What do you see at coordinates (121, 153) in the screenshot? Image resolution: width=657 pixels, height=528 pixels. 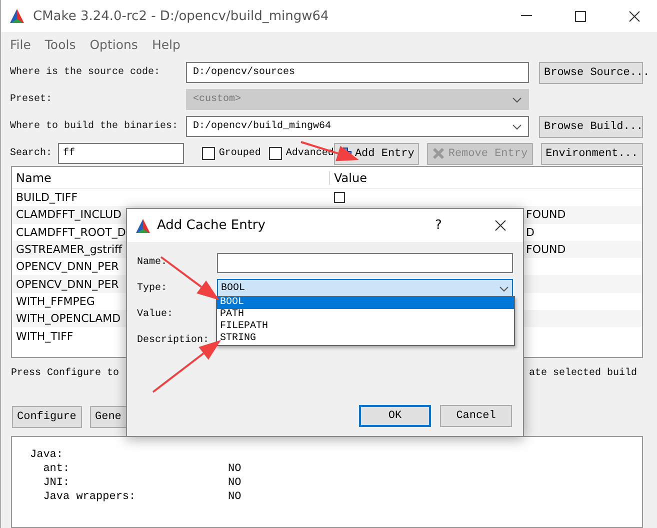 I see `search-field: ff` at bounding box center [121, 153].